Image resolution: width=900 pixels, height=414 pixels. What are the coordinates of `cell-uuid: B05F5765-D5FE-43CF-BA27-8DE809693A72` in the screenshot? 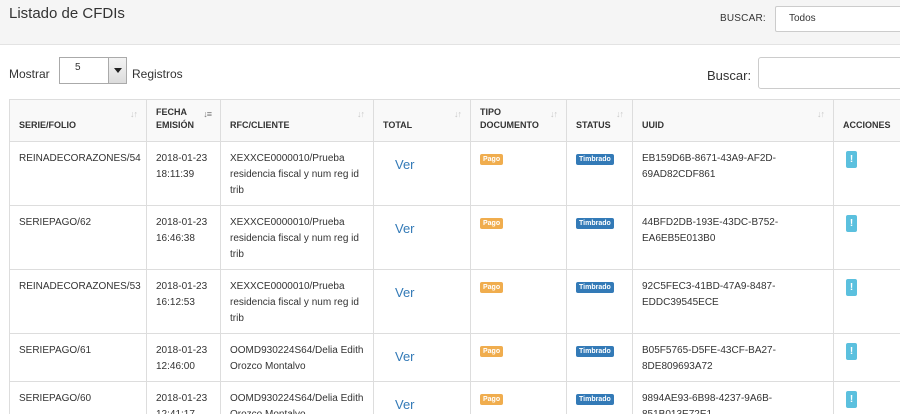 It's located at (733, 357).